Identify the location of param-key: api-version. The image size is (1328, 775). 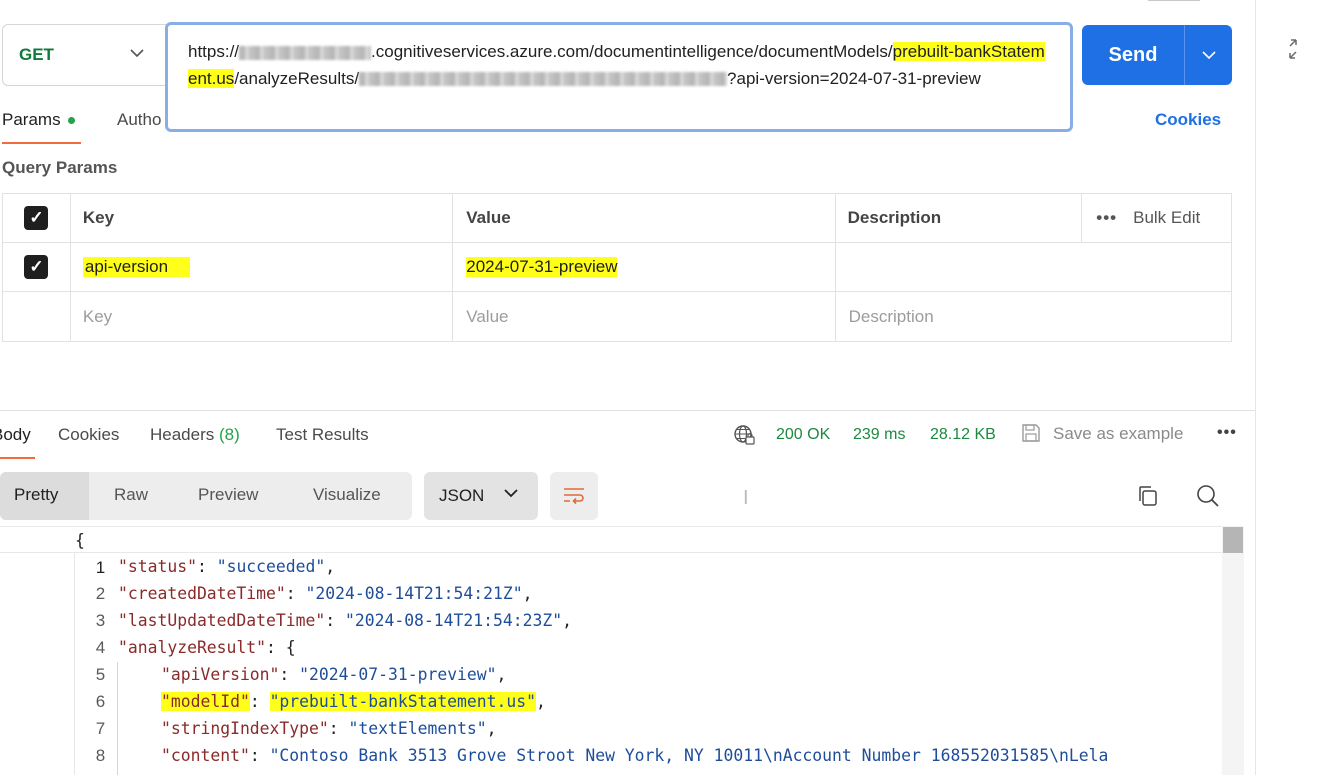
(136, 267).